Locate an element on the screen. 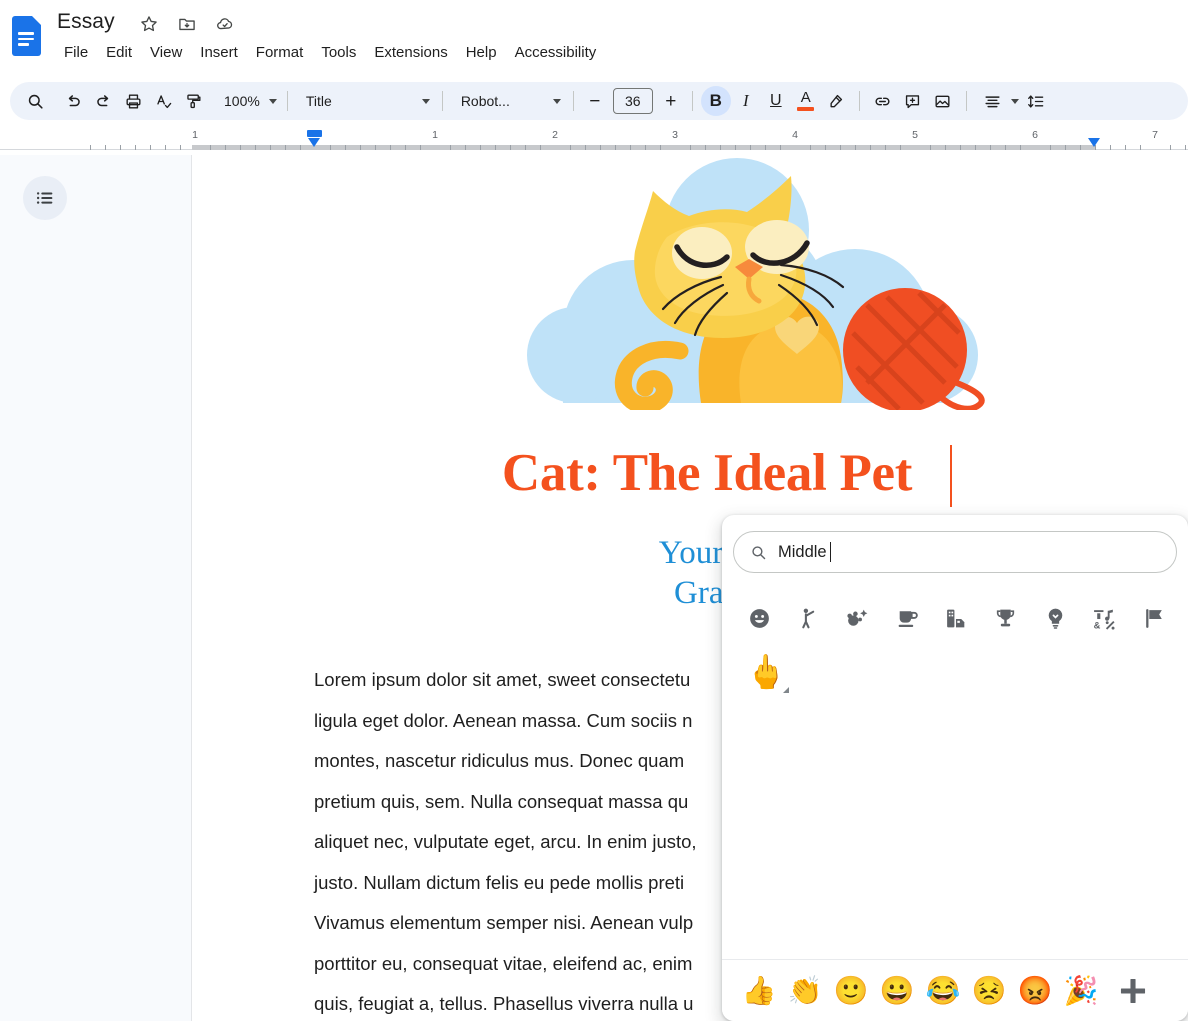  document-title: Essay is located at coordinates (86, 22).